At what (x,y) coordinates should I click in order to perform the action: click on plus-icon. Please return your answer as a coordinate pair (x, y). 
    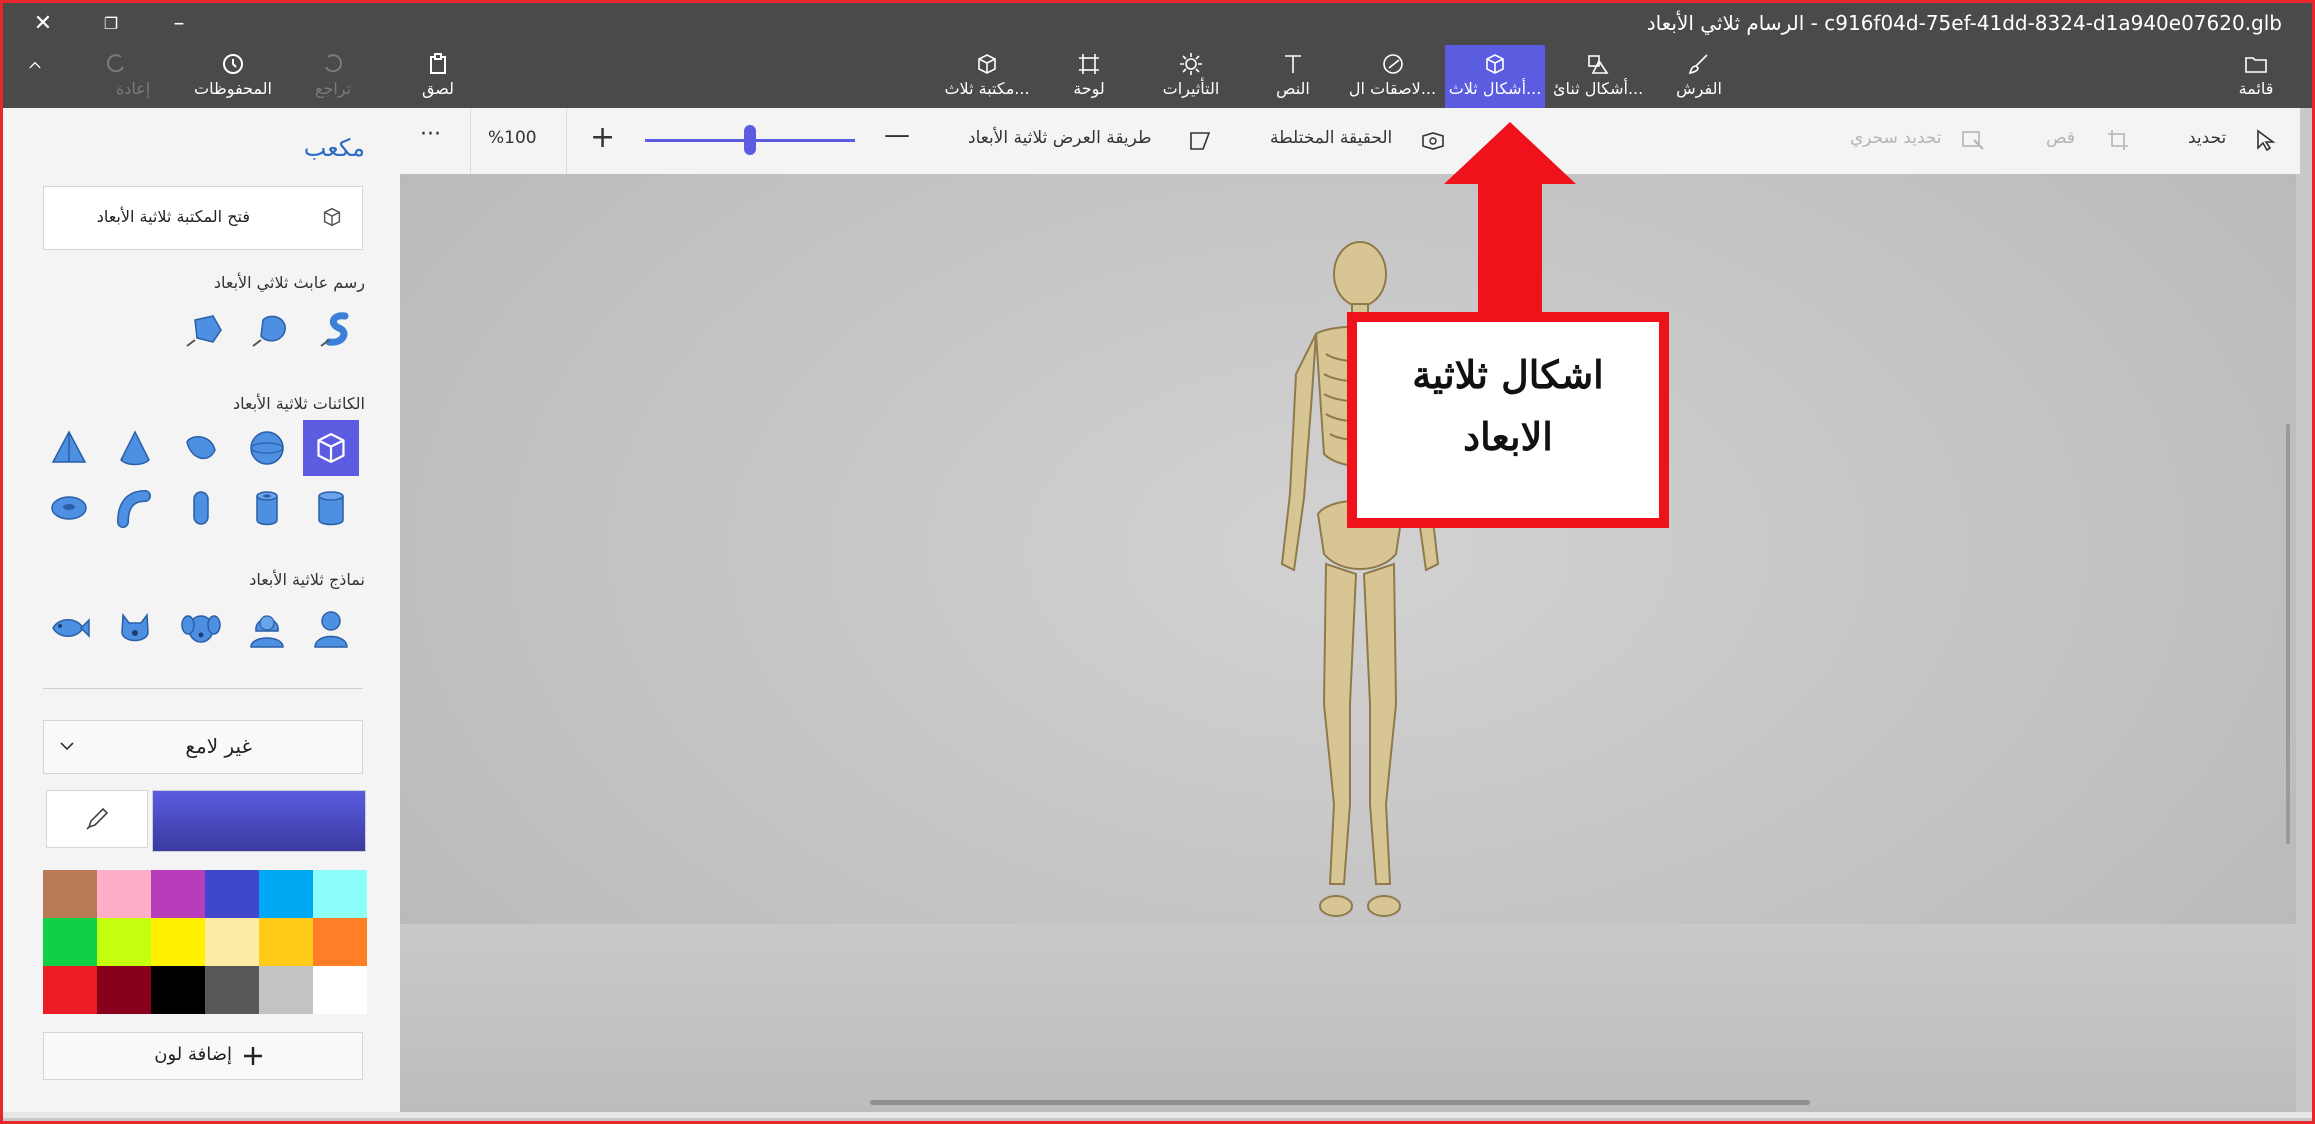
    Looking at the image, I should click on (253, 1056).